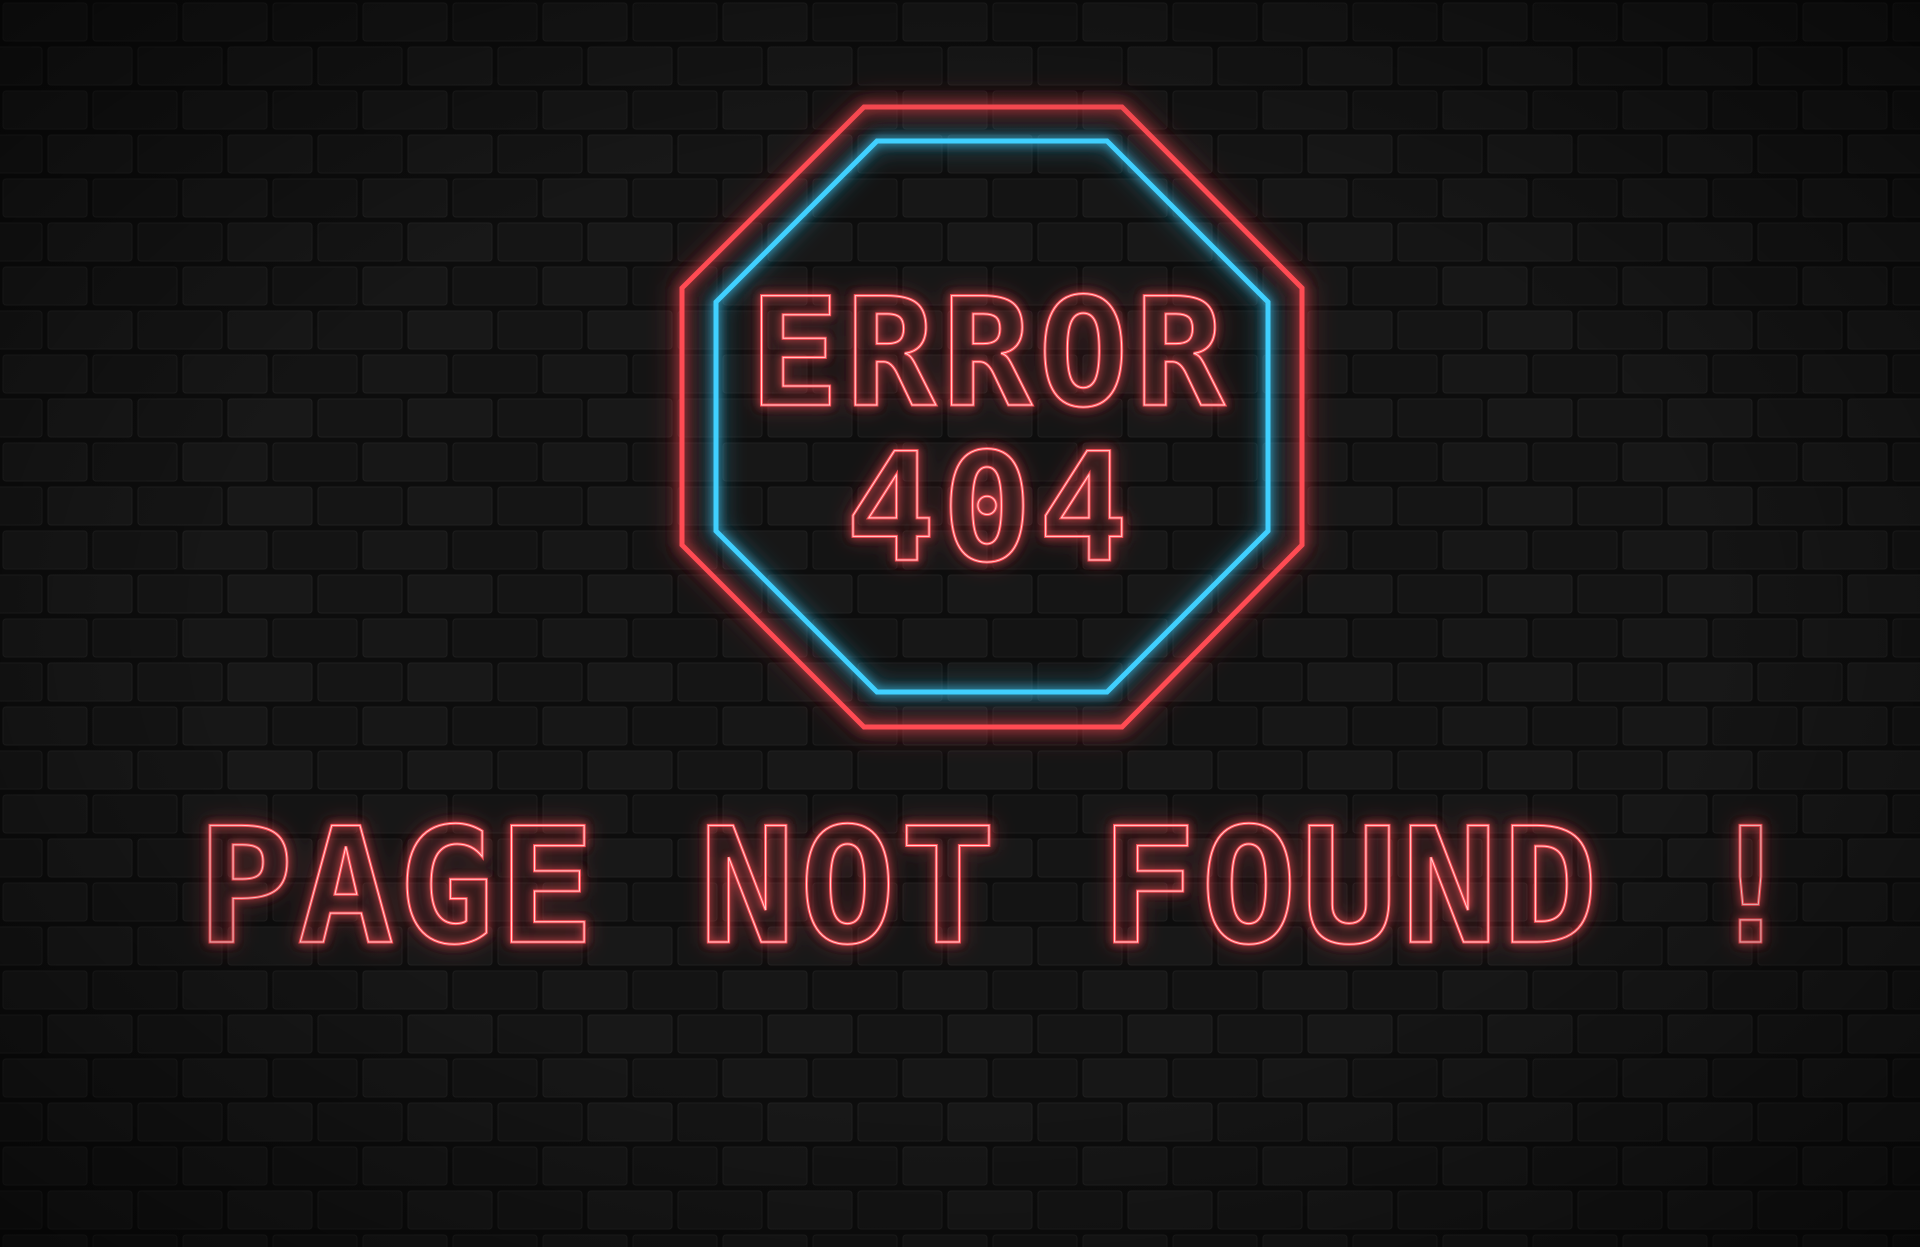 The width and height of the screenshot is (1920, 1247). Describe the element at coordinates (990, 509) in the screenshot. I see `error-code-core: 404` at that location.